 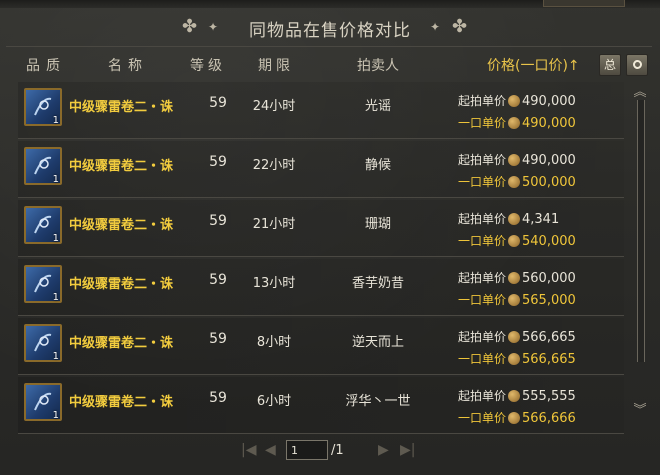 I want to click on start-price-value: 566,665, so click(x=549, y=337).